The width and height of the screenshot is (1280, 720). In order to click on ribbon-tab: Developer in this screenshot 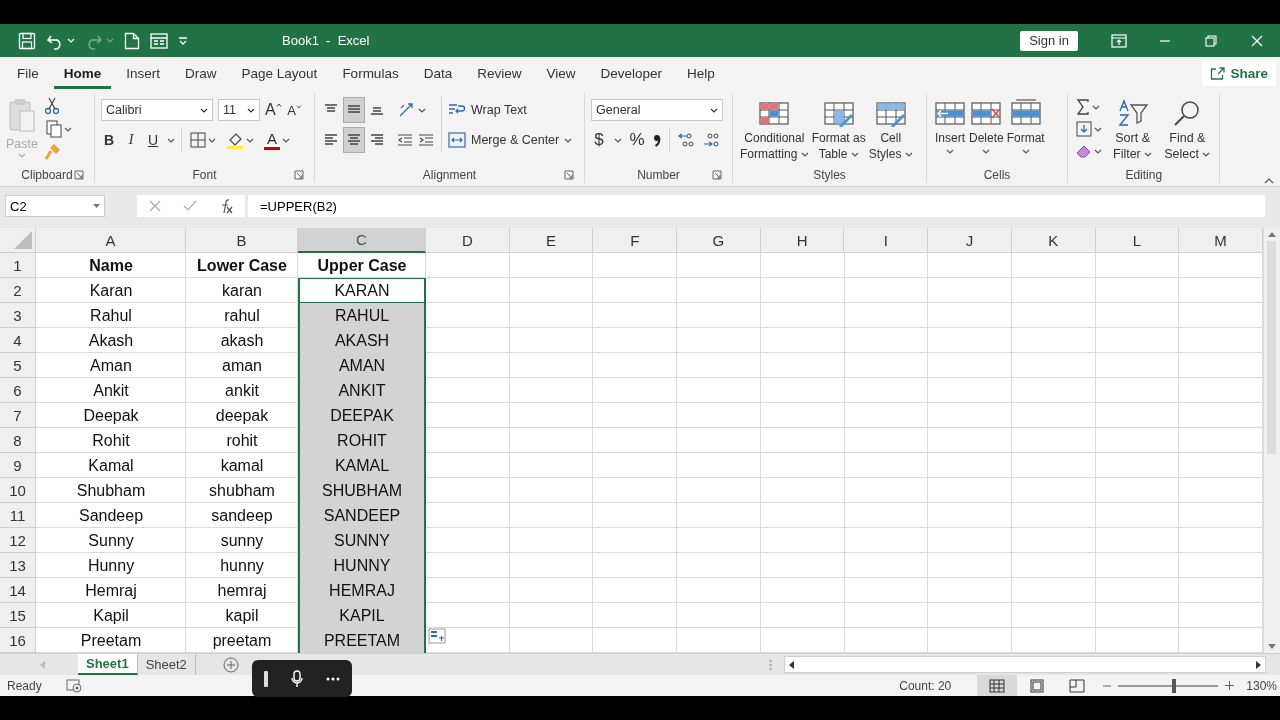, I will do `click(631, 73)`.